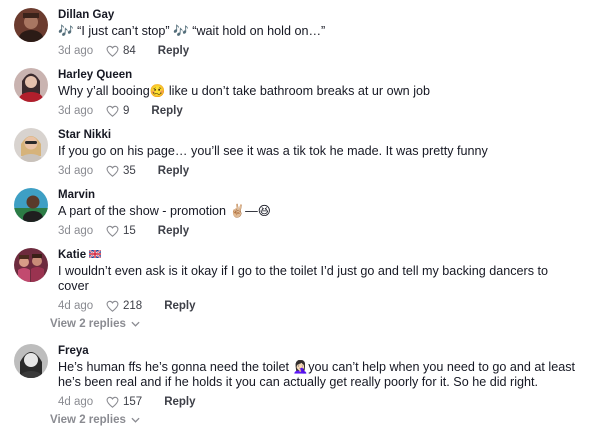  Describe the element at coordinates (133, 402) in the screenshot. I see `like-count: 157` at that location.